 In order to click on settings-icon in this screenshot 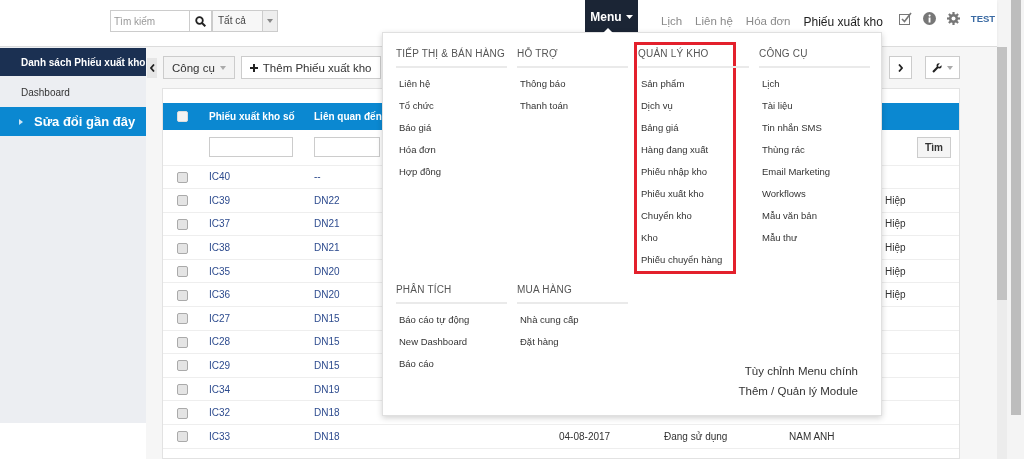, I will do `click(953, 18)`.